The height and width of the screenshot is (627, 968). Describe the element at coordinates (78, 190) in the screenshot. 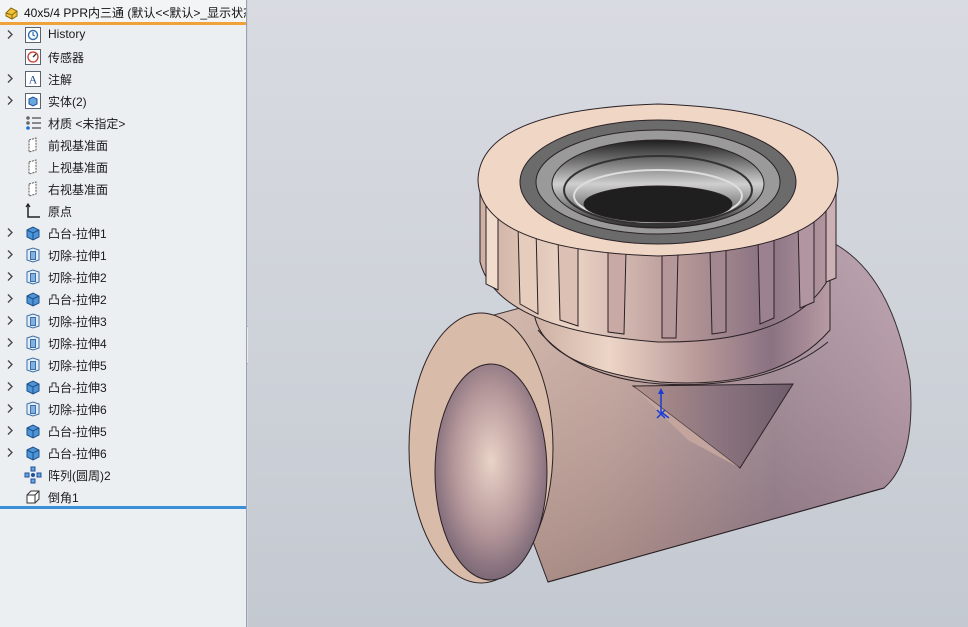

I see `tree-item-label: 右视基准面` at that location.